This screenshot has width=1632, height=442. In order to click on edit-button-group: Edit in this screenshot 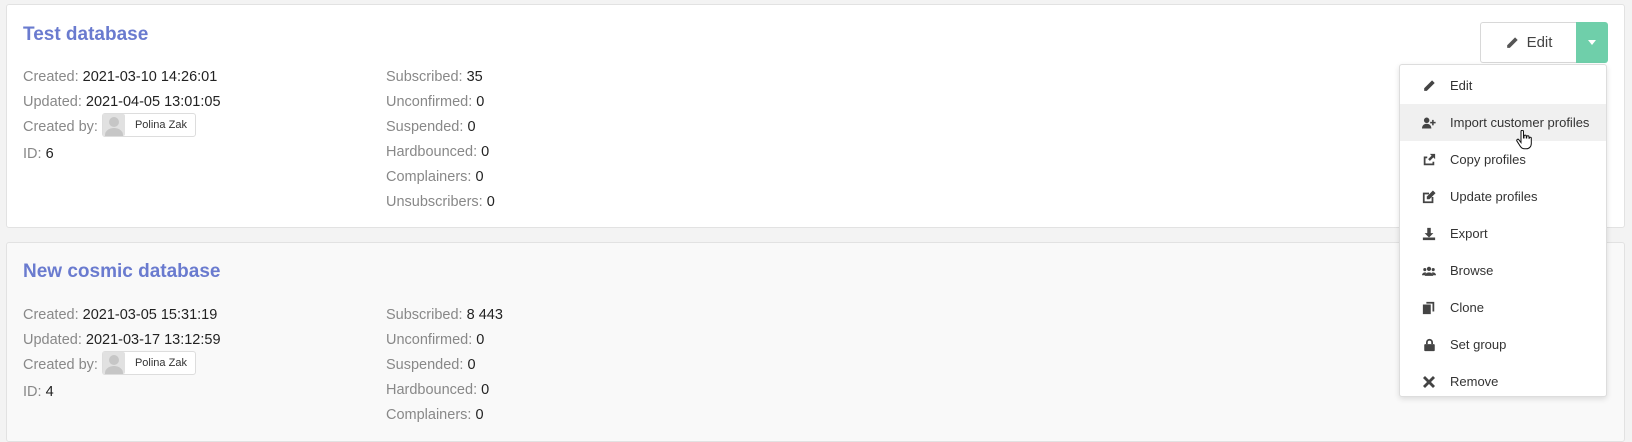, I will do `click(1544, 42)`.